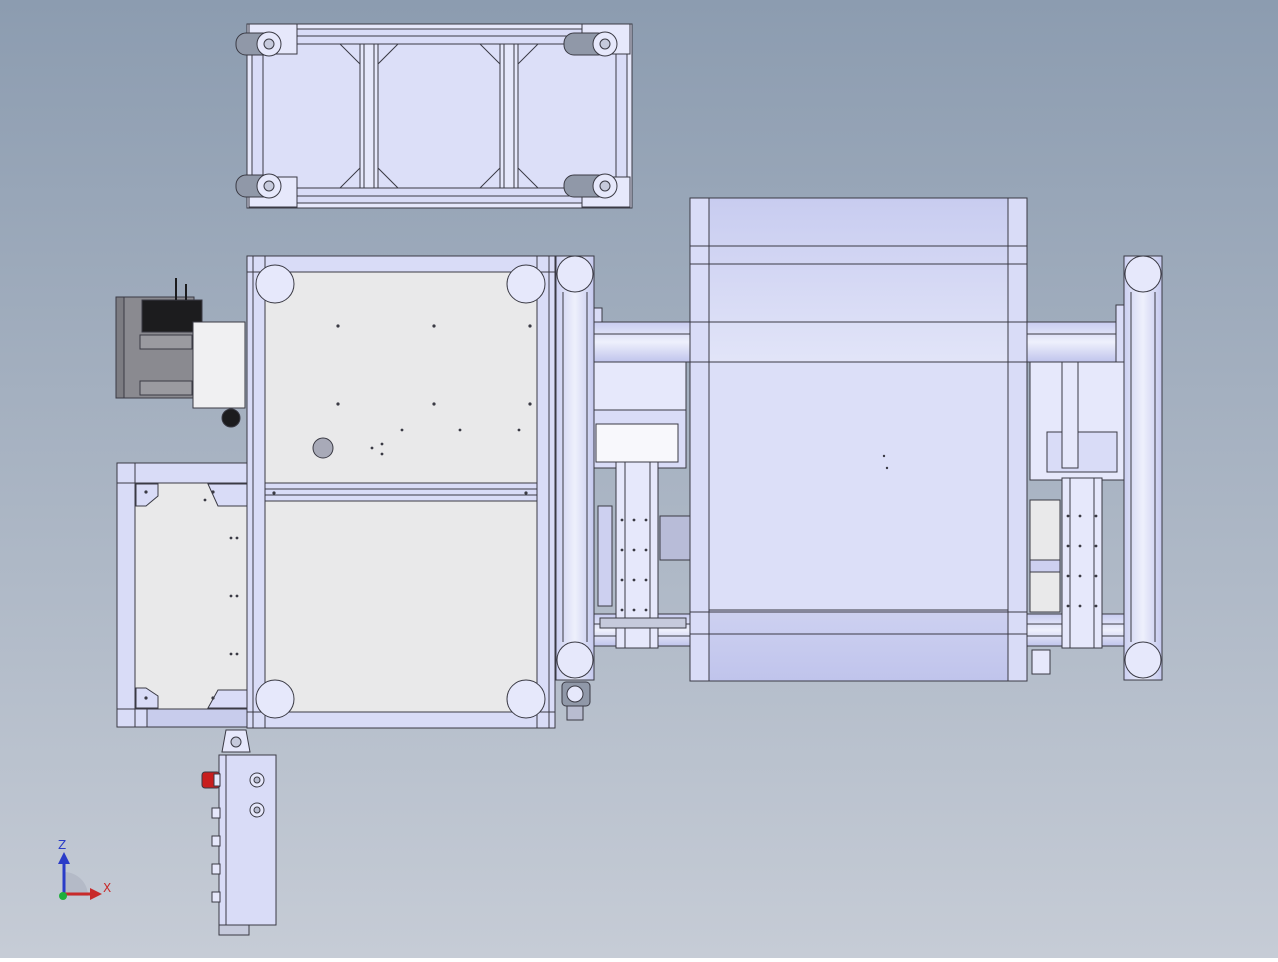  I want to click on triad-x-label: X, so click(107, 888).